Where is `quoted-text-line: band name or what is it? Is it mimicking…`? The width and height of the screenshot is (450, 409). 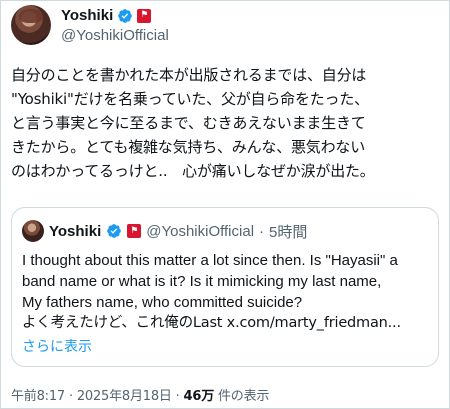
quoted-text-line: band name or what is it? Is it mimicking… is located at coordinates (202, 281).